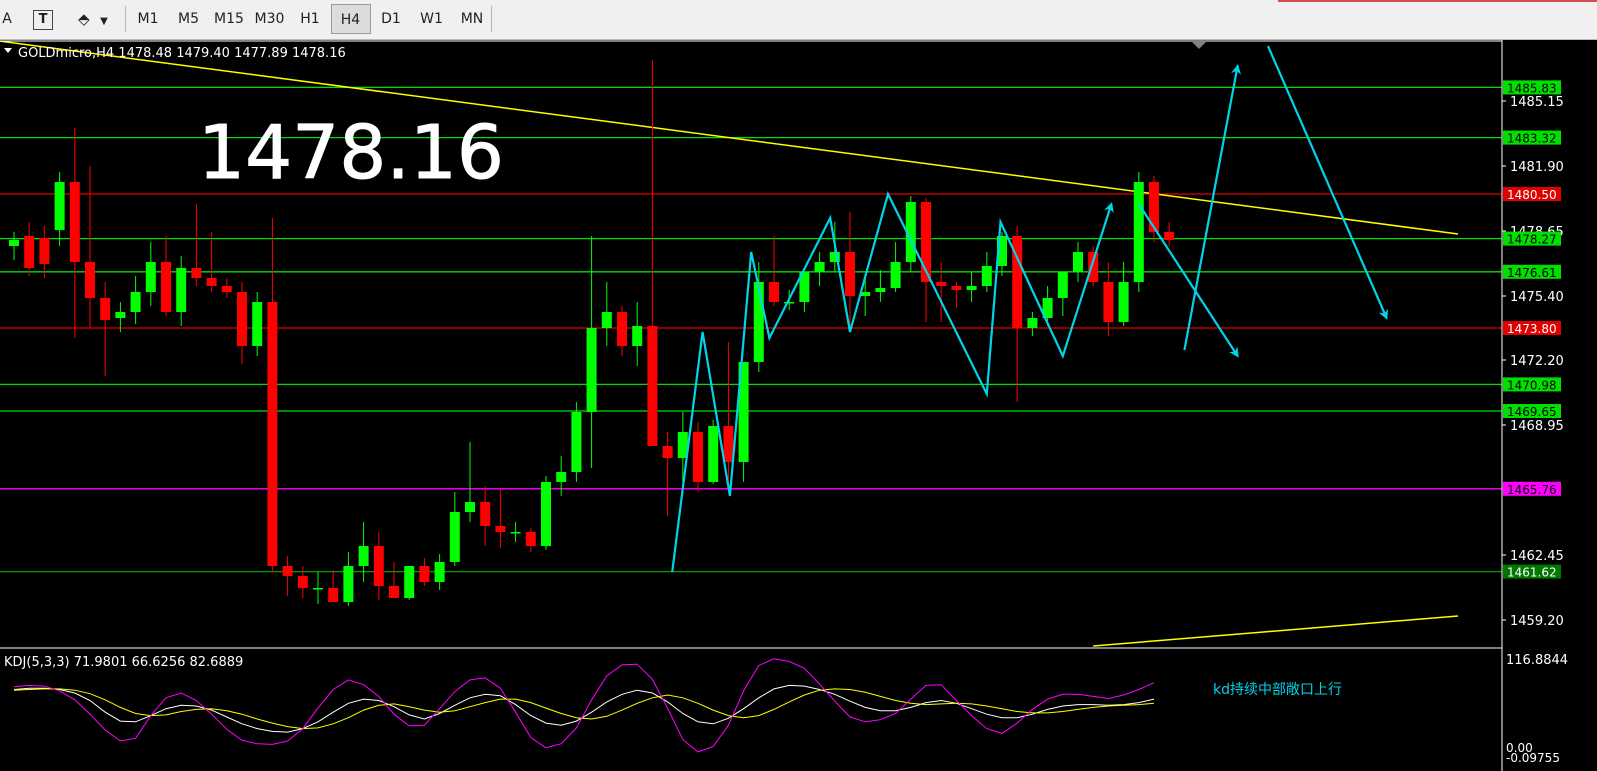  What do you see at coordinates (432, 19) in the screenshot?
I see `timeframe-w1-button: W1` at bounding box center [432, 19].